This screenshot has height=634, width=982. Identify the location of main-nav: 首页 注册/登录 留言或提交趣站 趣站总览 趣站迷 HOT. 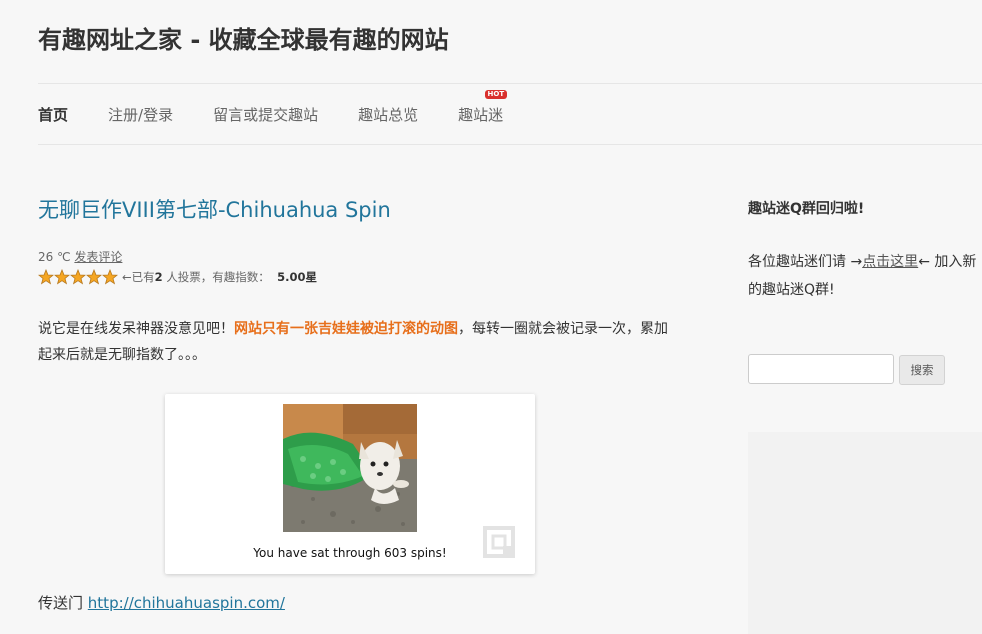
(290, 107).